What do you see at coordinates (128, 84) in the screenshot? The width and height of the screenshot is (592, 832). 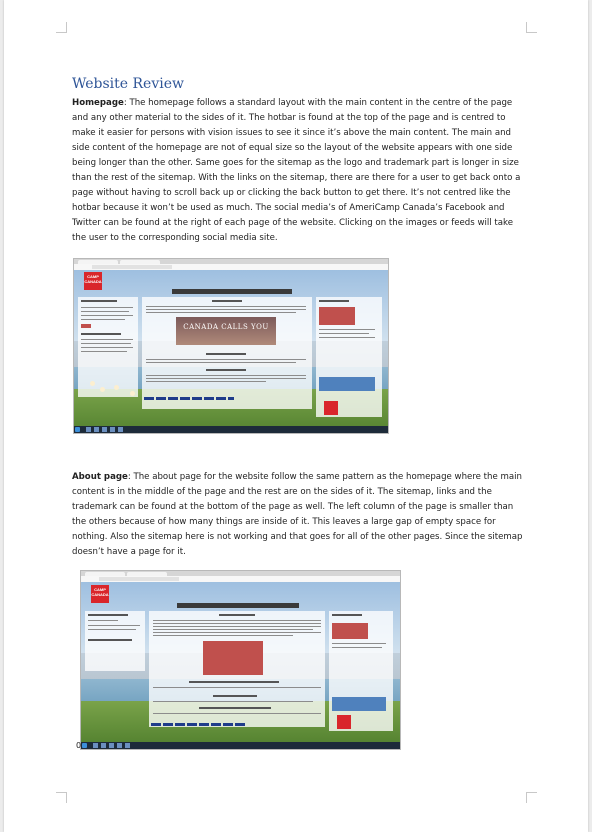 I see `document-heading: Website Review` at bounding box center [128, 84].